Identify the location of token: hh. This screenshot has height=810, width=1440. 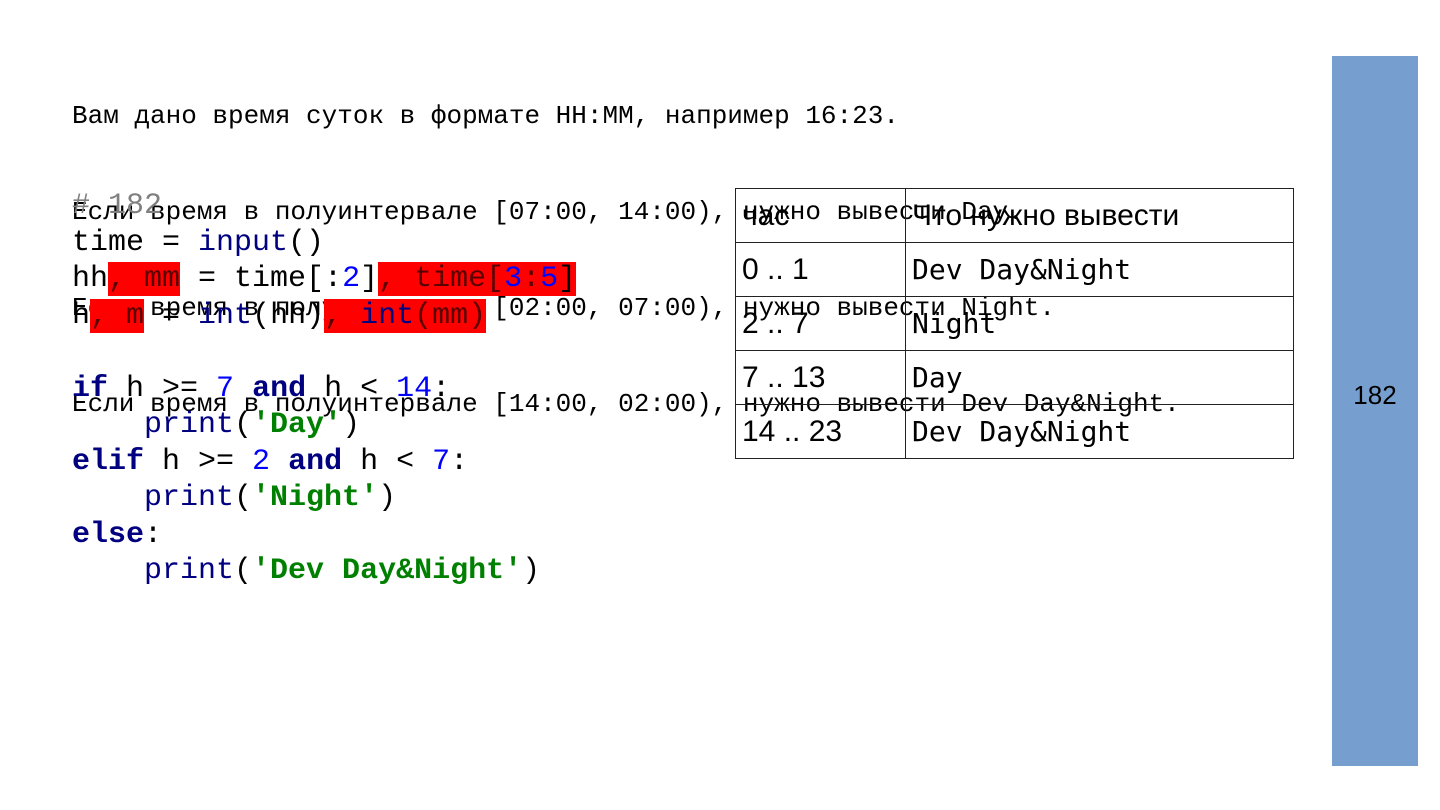
(90, 279).